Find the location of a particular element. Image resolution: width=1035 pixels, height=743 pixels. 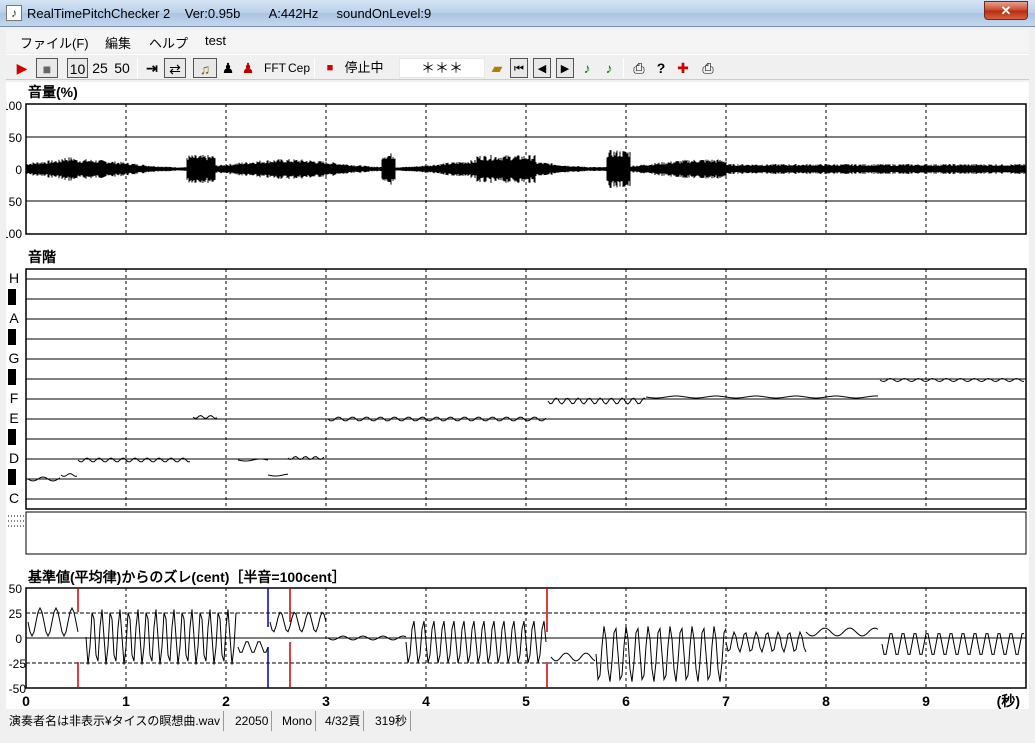

first-icon: ⏮ is located at coordinates (519, 68).